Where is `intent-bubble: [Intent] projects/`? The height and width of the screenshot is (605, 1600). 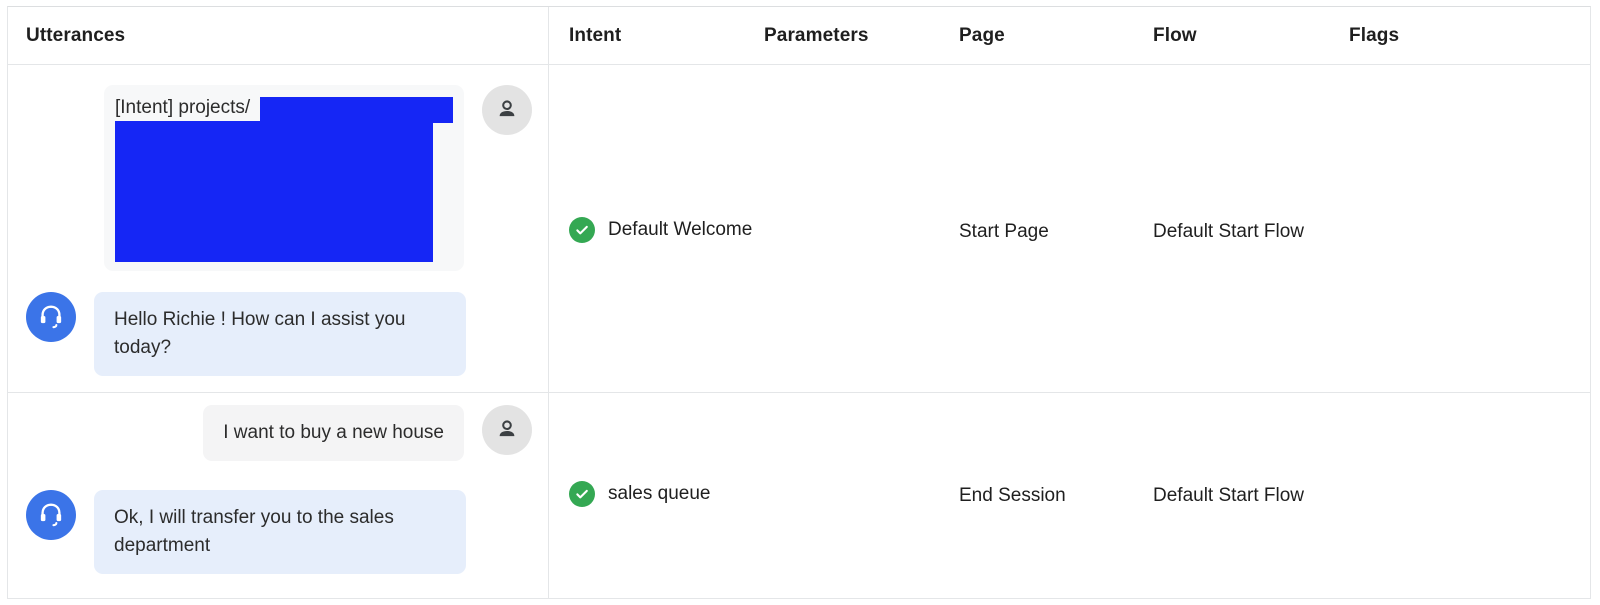
intent-bubble: [Intent] projects/ is located at coordinates (284, 178).